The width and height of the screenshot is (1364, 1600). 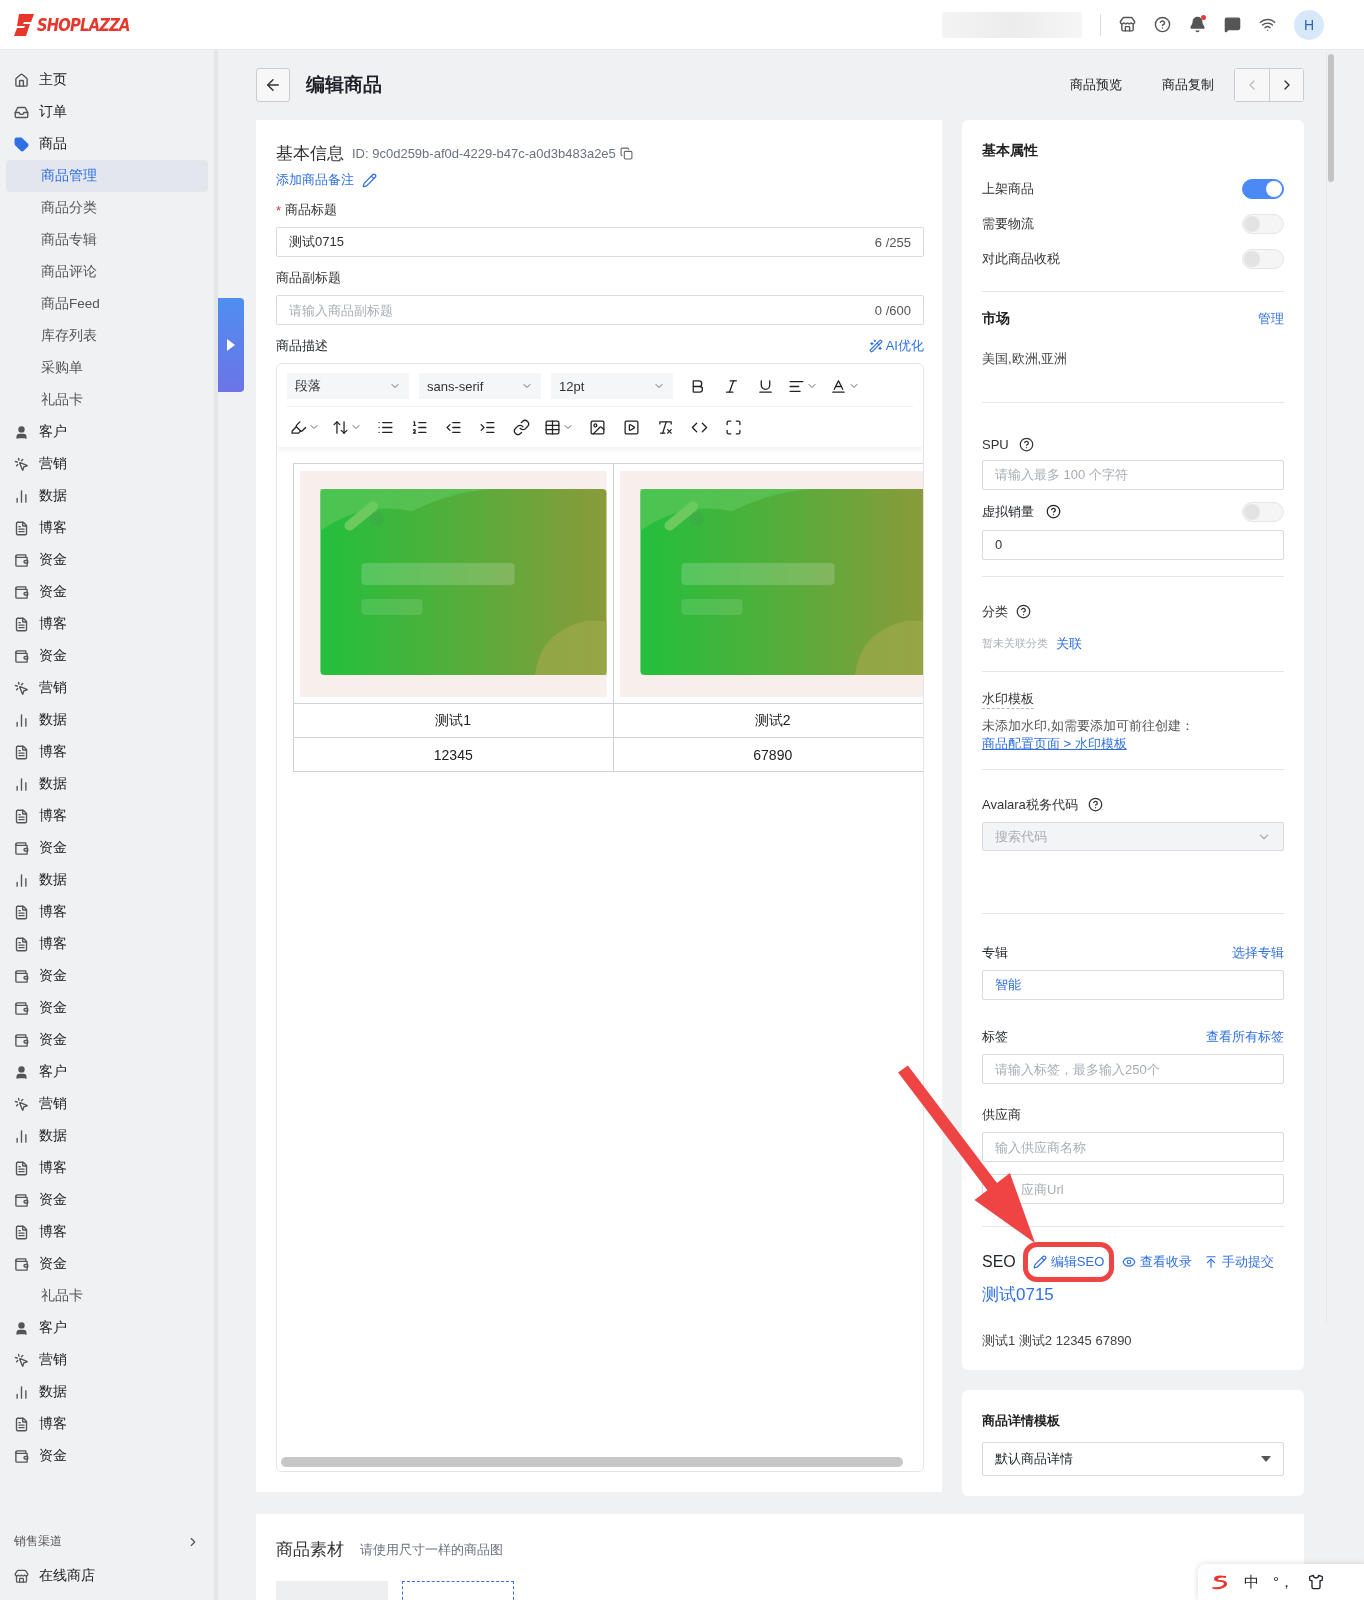 What do you see at coordinates (1123, 836) in the screenshot?
I see `tax-code-input: 搜索代码` at bounding box center [1123, 836].